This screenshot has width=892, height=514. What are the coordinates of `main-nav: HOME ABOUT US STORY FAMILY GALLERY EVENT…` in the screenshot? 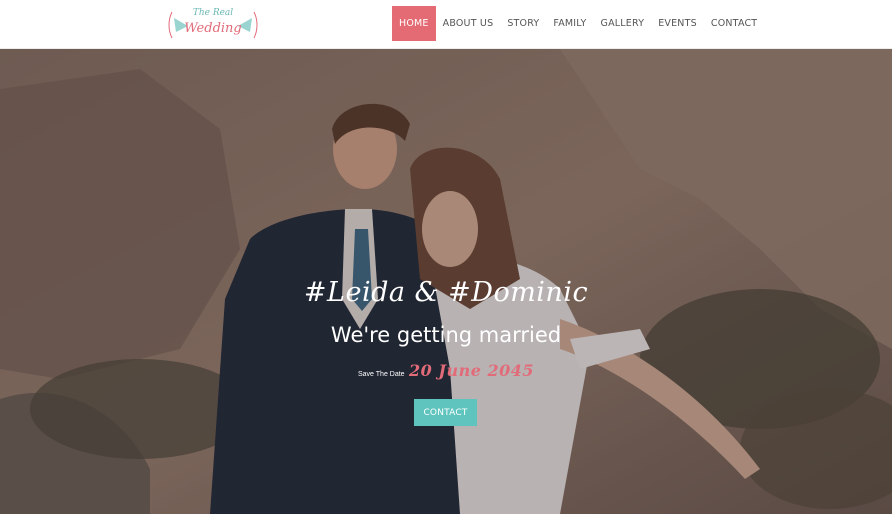 It's located at (578, 23).